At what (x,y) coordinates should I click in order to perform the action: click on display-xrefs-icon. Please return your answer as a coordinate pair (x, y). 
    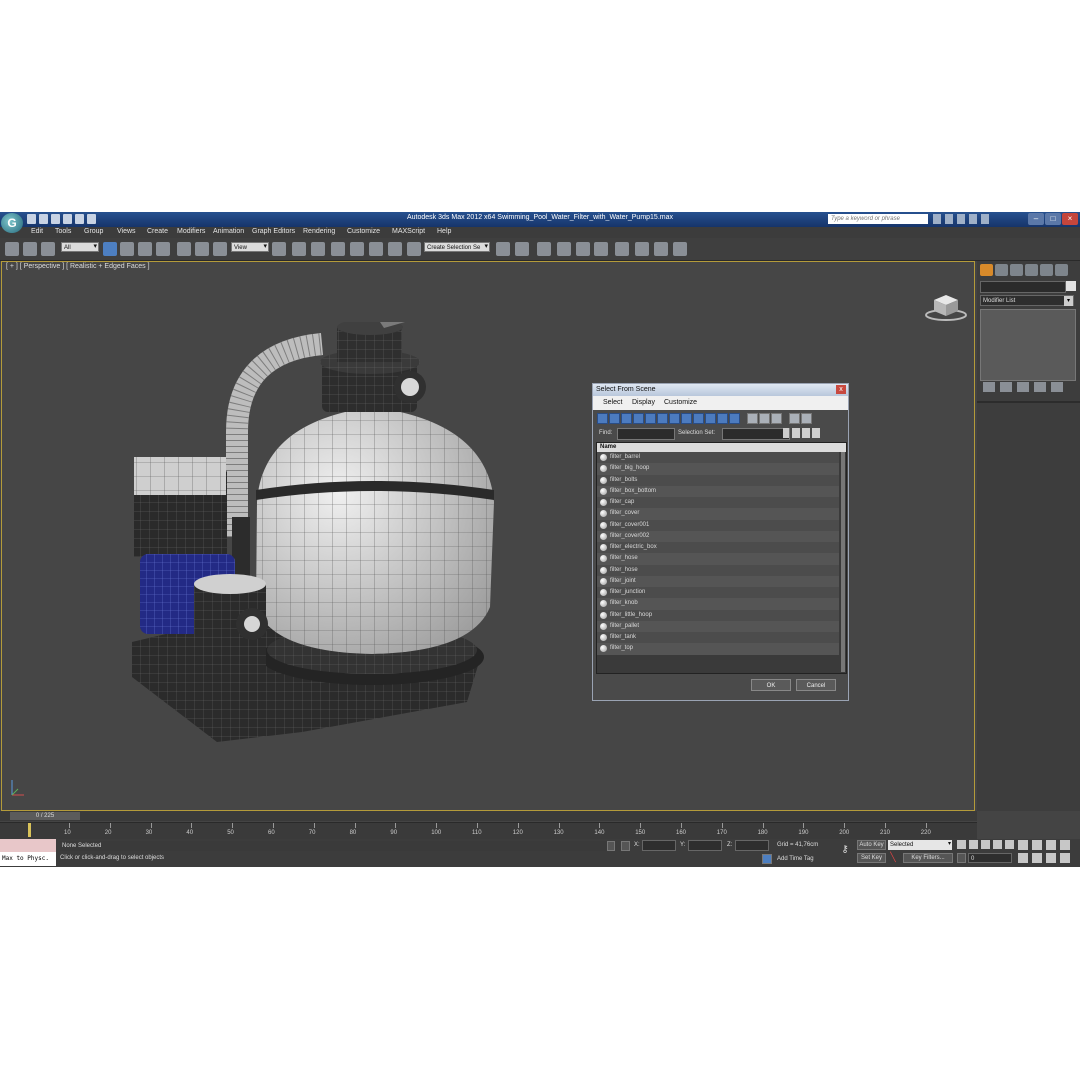
    Looking at the image, I should click on (686, 418).